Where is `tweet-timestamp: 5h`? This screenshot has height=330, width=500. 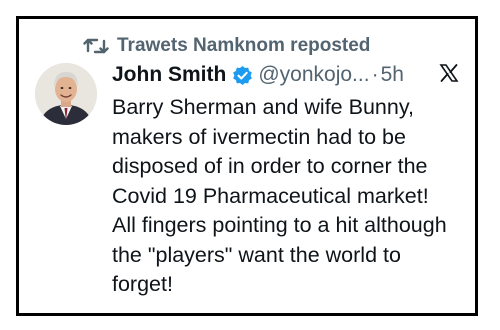 tweet-timestamp: 5h is located at coordinates (392, 75).